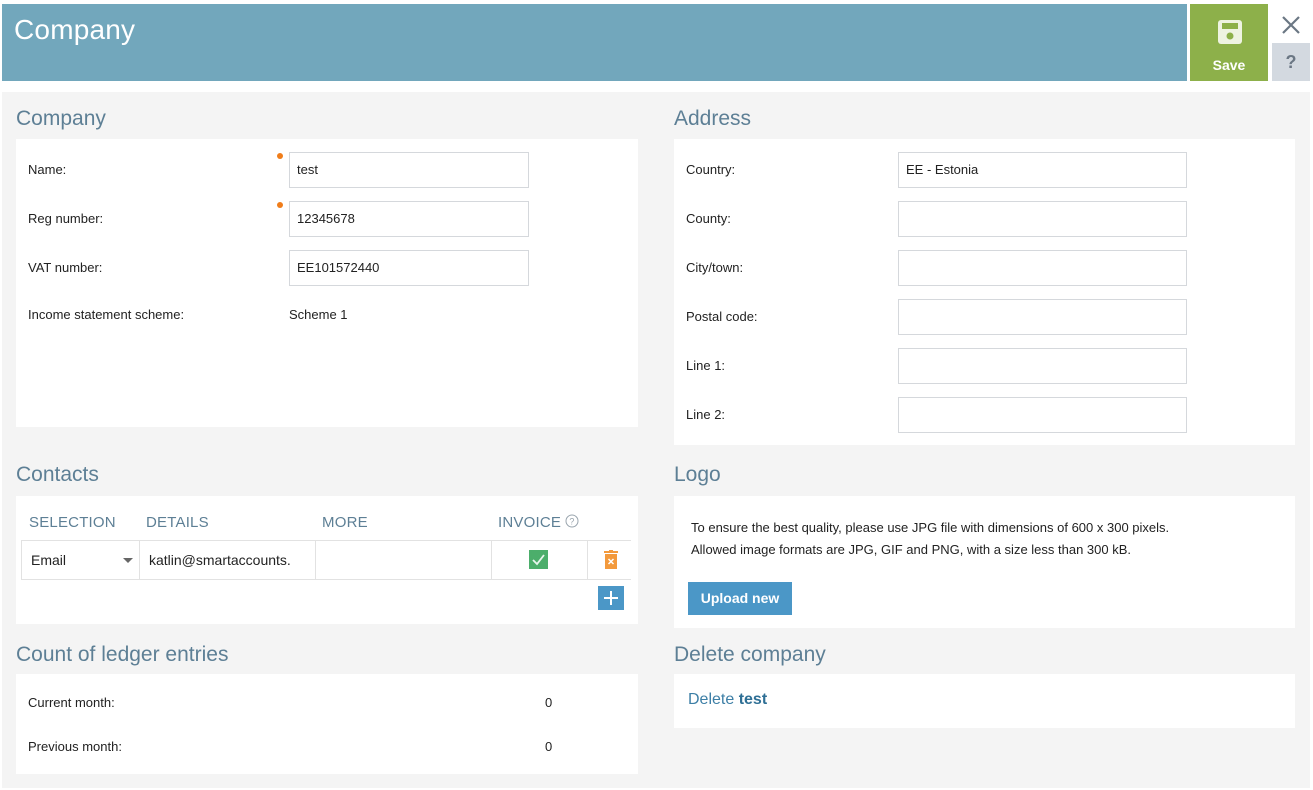  What do you see at coordinates (706, 414) in the screenshot?
I see `line2-label: Line 2:` at bounding box center [706, 414].